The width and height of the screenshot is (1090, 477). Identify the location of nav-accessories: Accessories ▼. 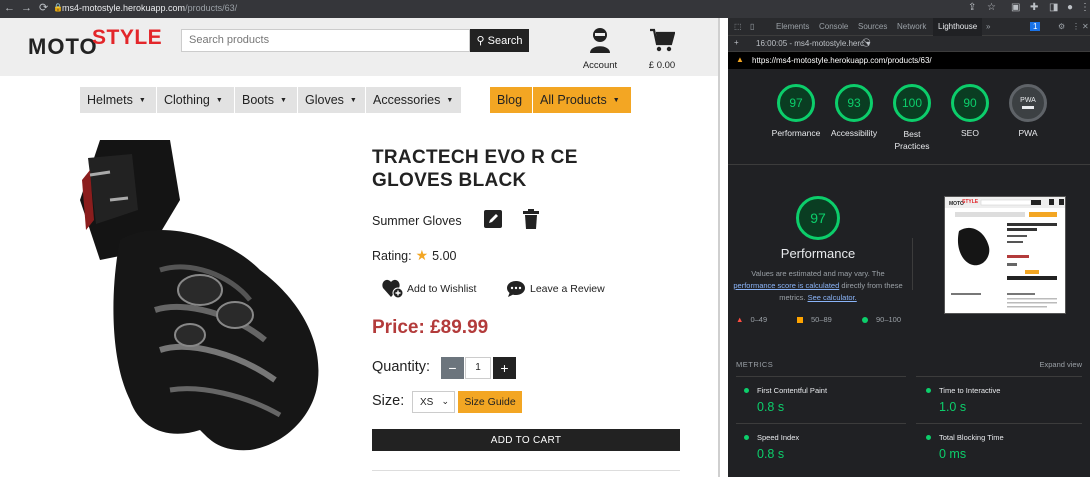
(413, 100).